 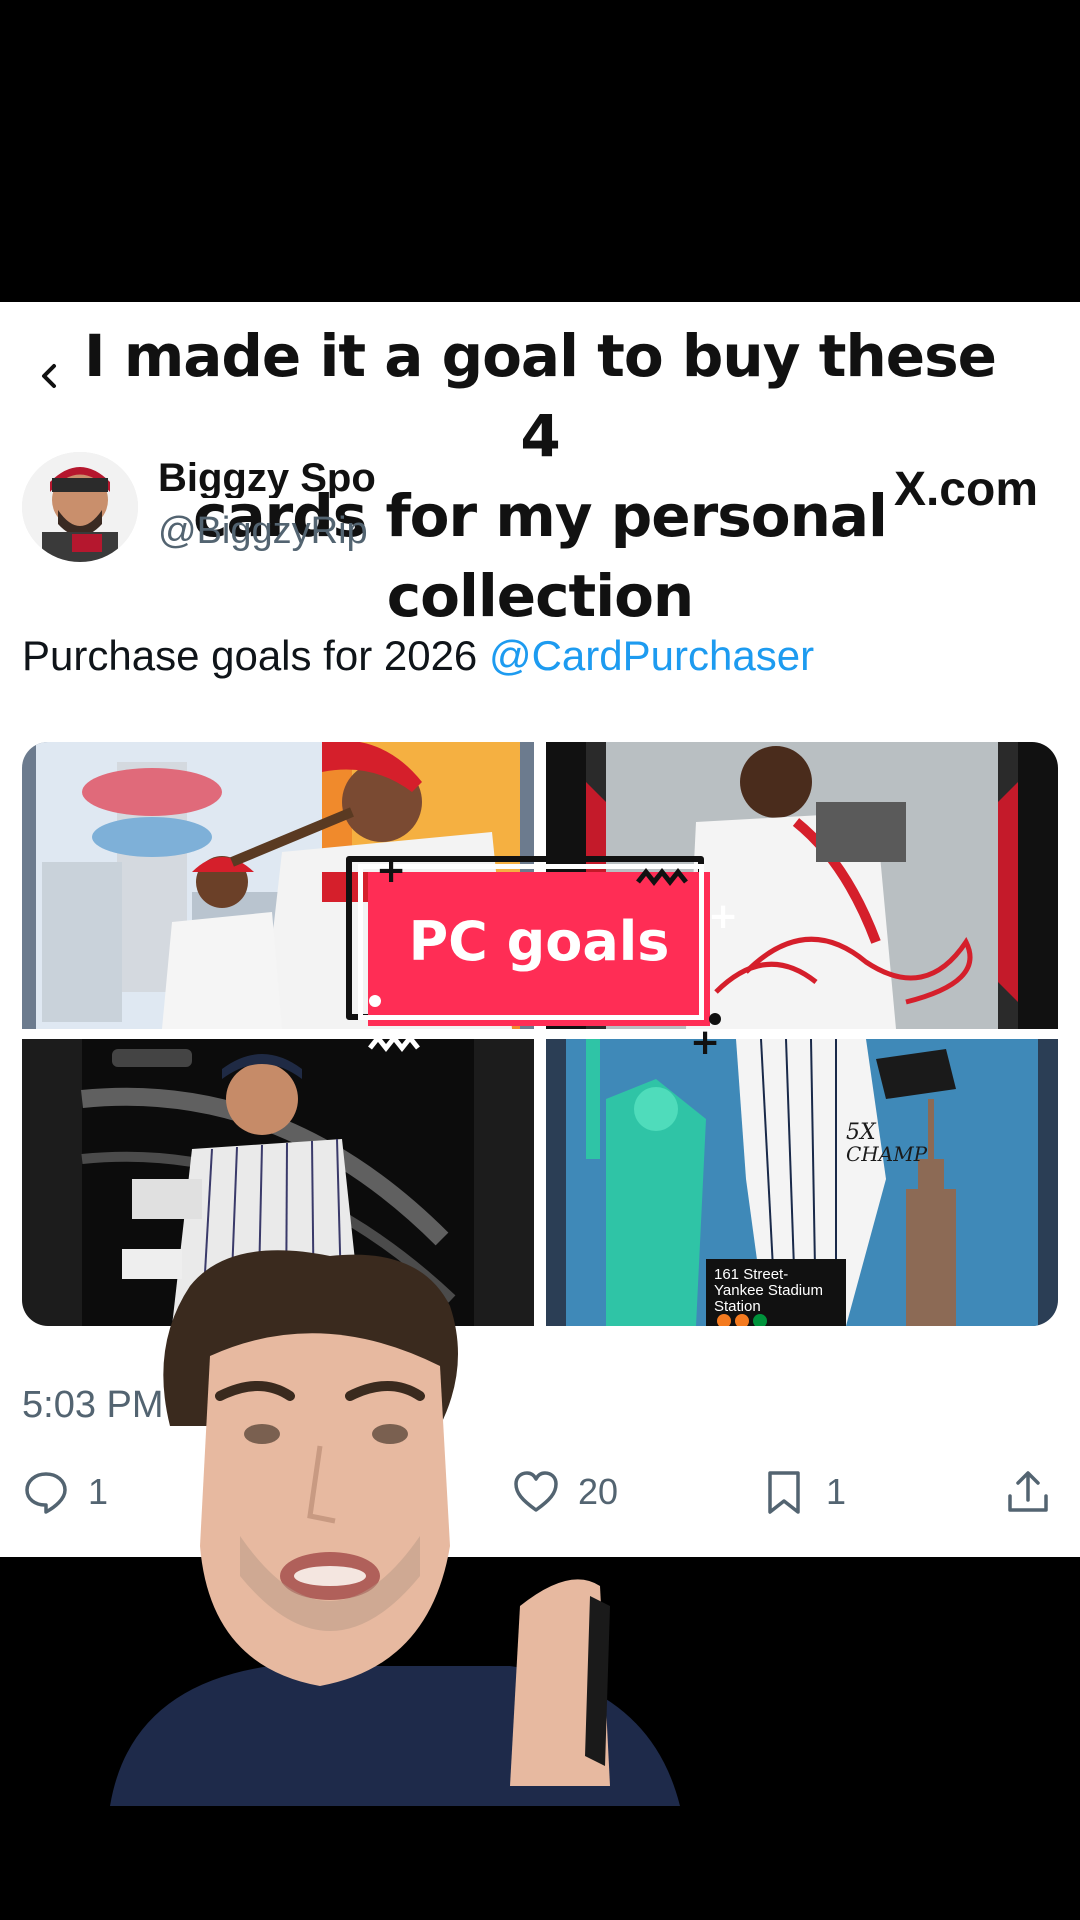 What do you see at coordinates (80, 507) in the screenshot?
I see `avatar` at bounding box center [80, 507].